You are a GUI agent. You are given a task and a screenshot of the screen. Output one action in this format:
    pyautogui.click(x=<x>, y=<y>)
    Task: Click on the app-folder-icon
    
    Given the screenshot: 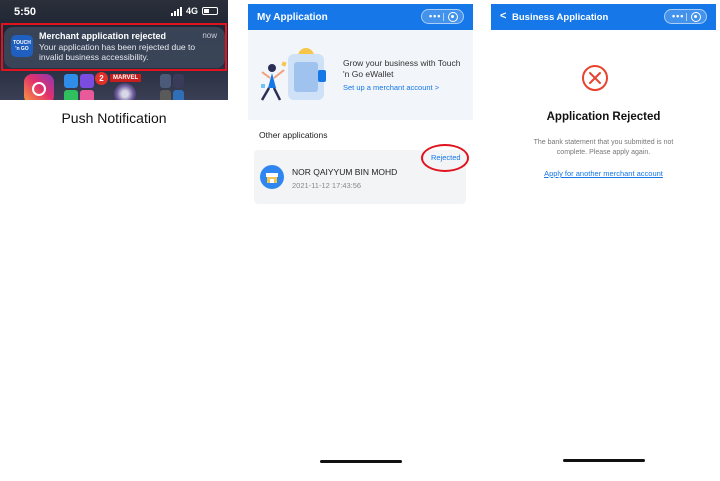 What is the action you would take?
    pyautogui.click(x=79, y=87)
    